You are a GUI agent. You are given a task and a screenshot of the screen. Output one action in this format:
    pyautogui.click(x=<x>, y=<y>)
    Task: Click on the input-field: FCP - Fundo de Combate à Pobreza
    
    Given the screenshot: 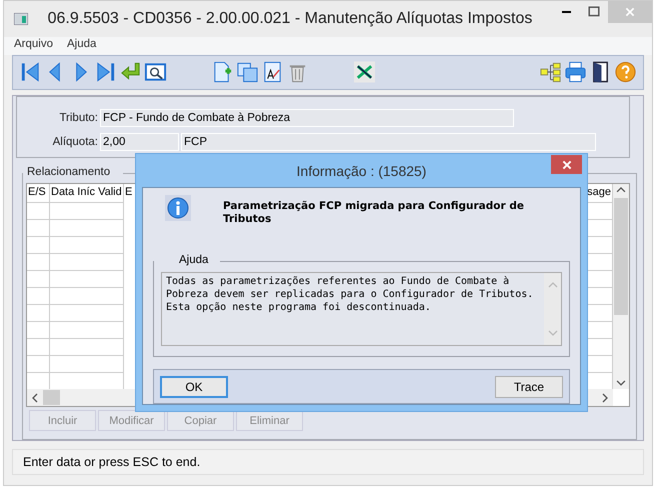 What is the action you would take?
    pyautogui.click(x=307, y=118)
    